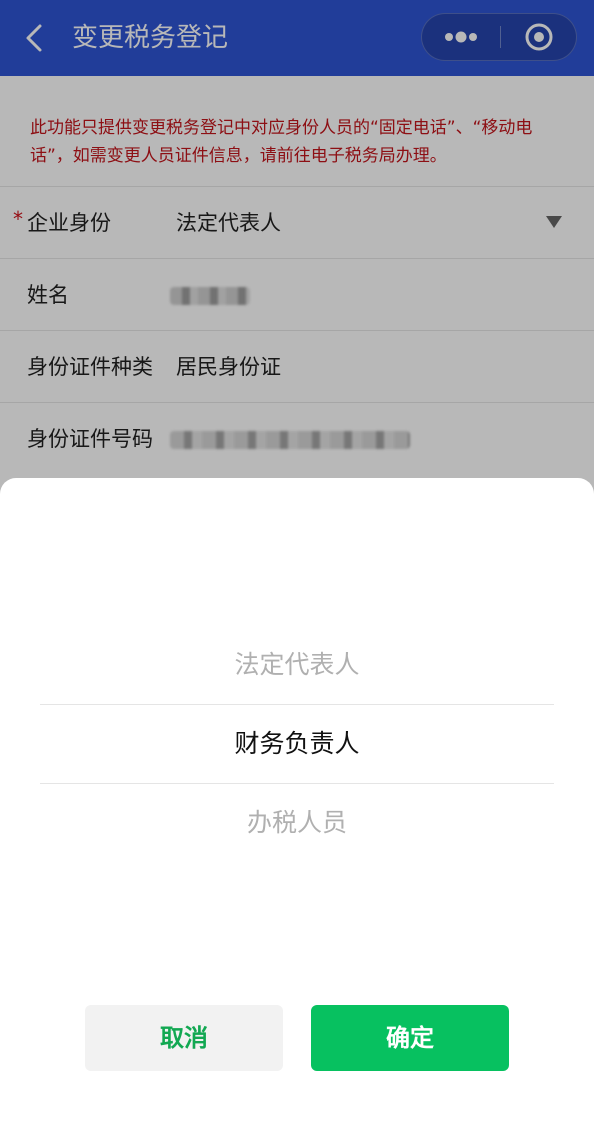 This screenshot has height=1124, width=594. Describe the element at coordinates (184, 1038) in the screenshot. I see `cancel-button: 取消` at that location.